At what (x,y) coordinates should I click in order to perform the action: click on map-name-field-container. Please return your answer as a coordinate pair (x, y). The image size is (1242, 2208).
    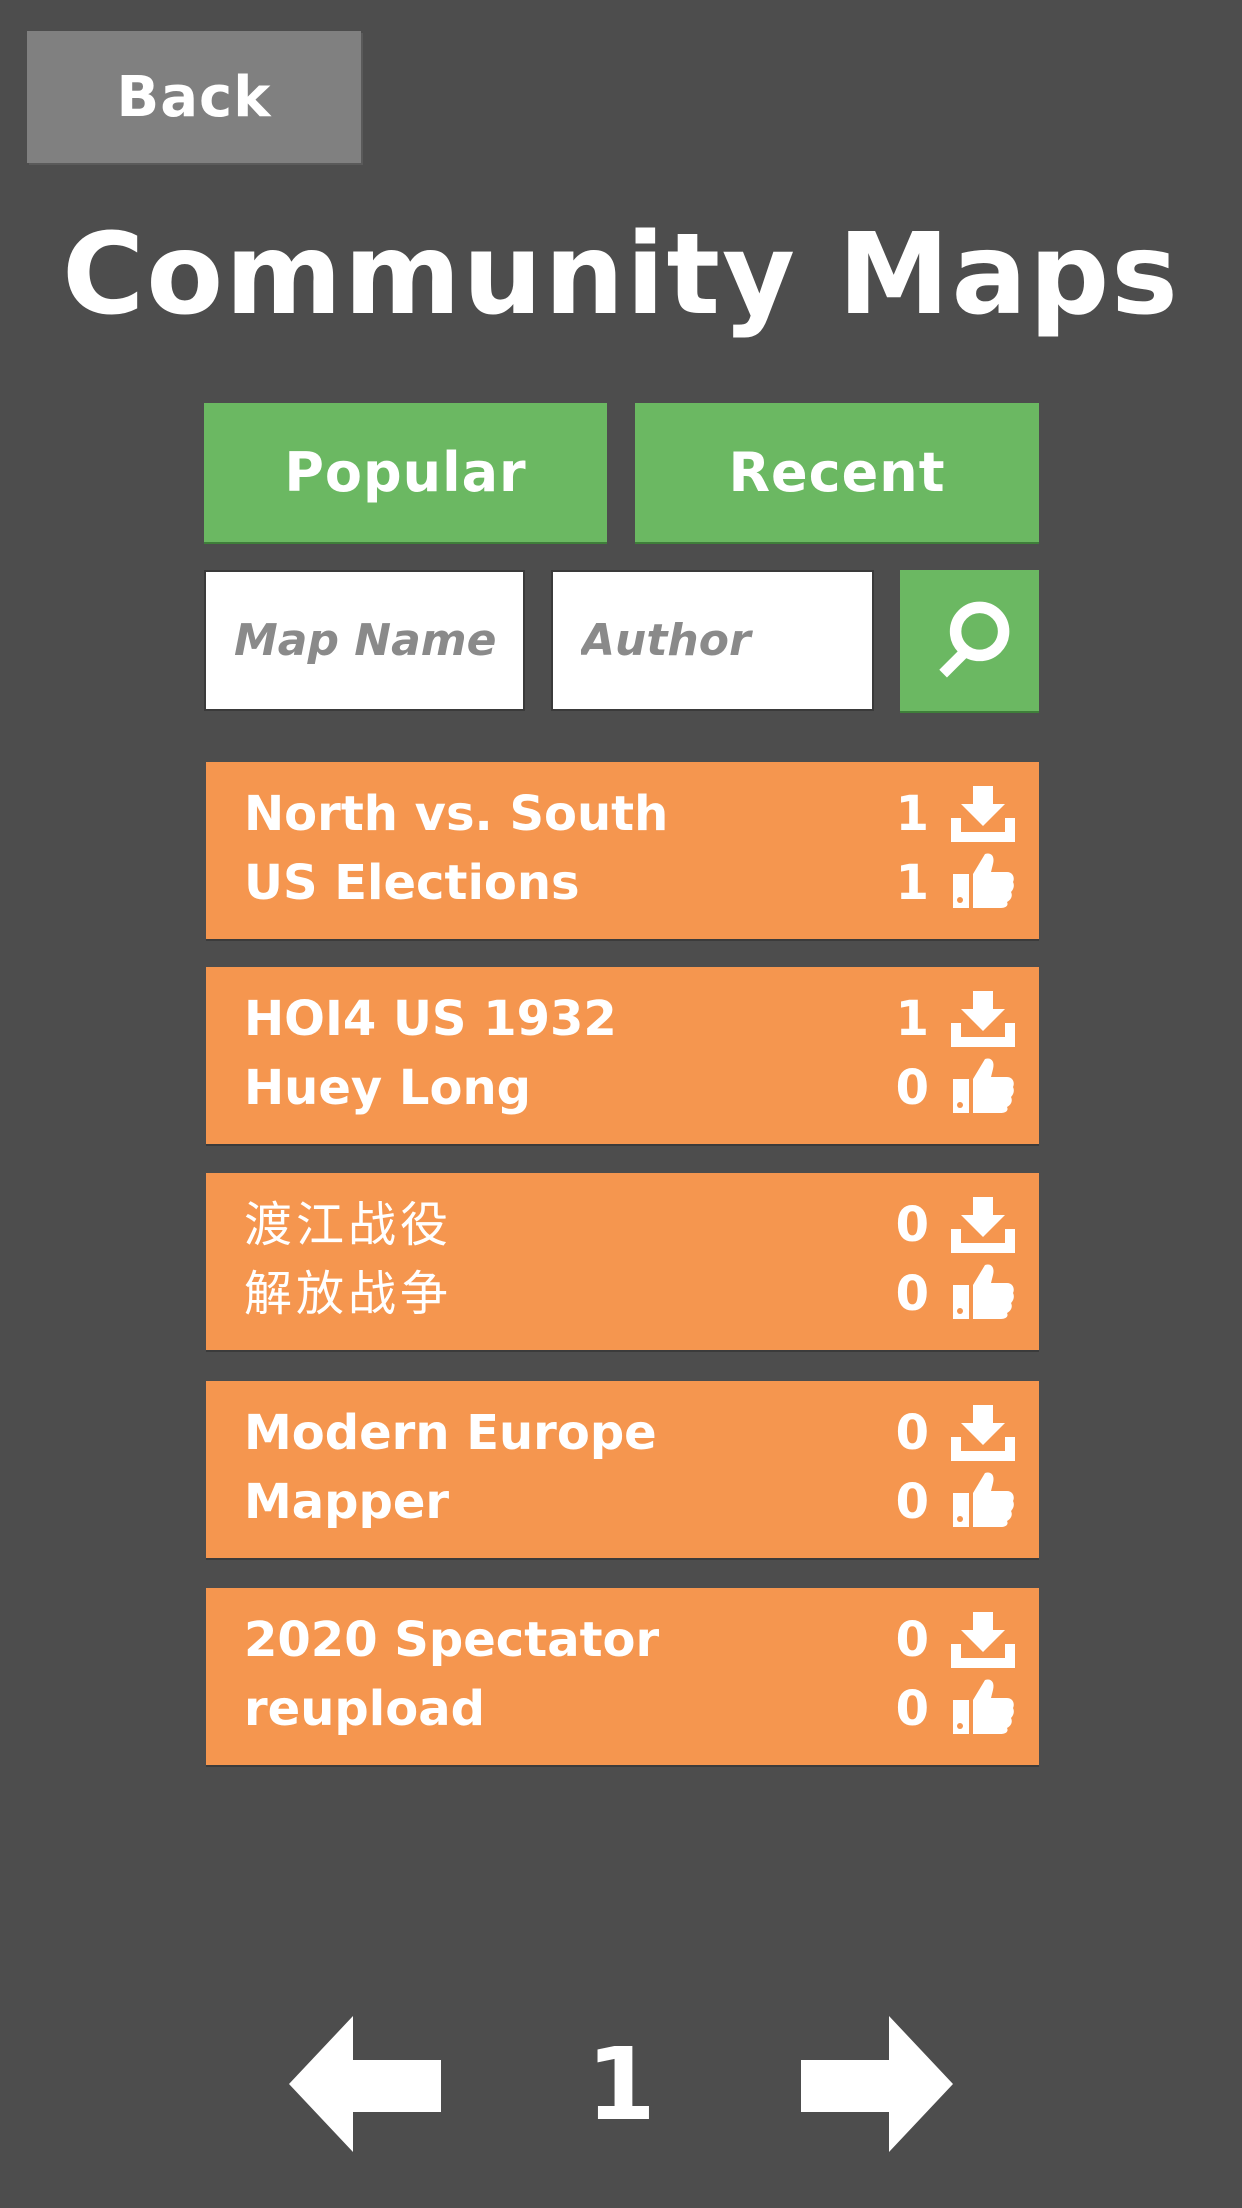
    Looking at the image, I should click on (364, 640).